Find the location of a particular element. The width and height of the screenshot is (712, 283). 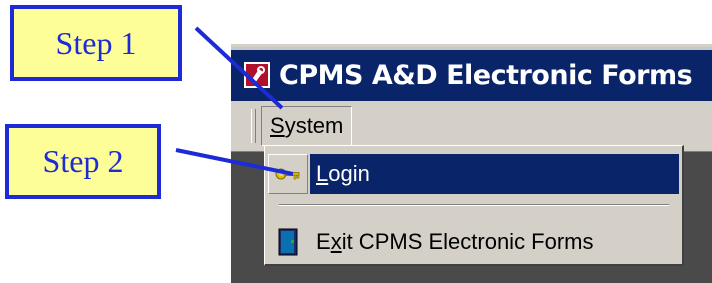

exit-accel: x is located at coordinates (336, 241).